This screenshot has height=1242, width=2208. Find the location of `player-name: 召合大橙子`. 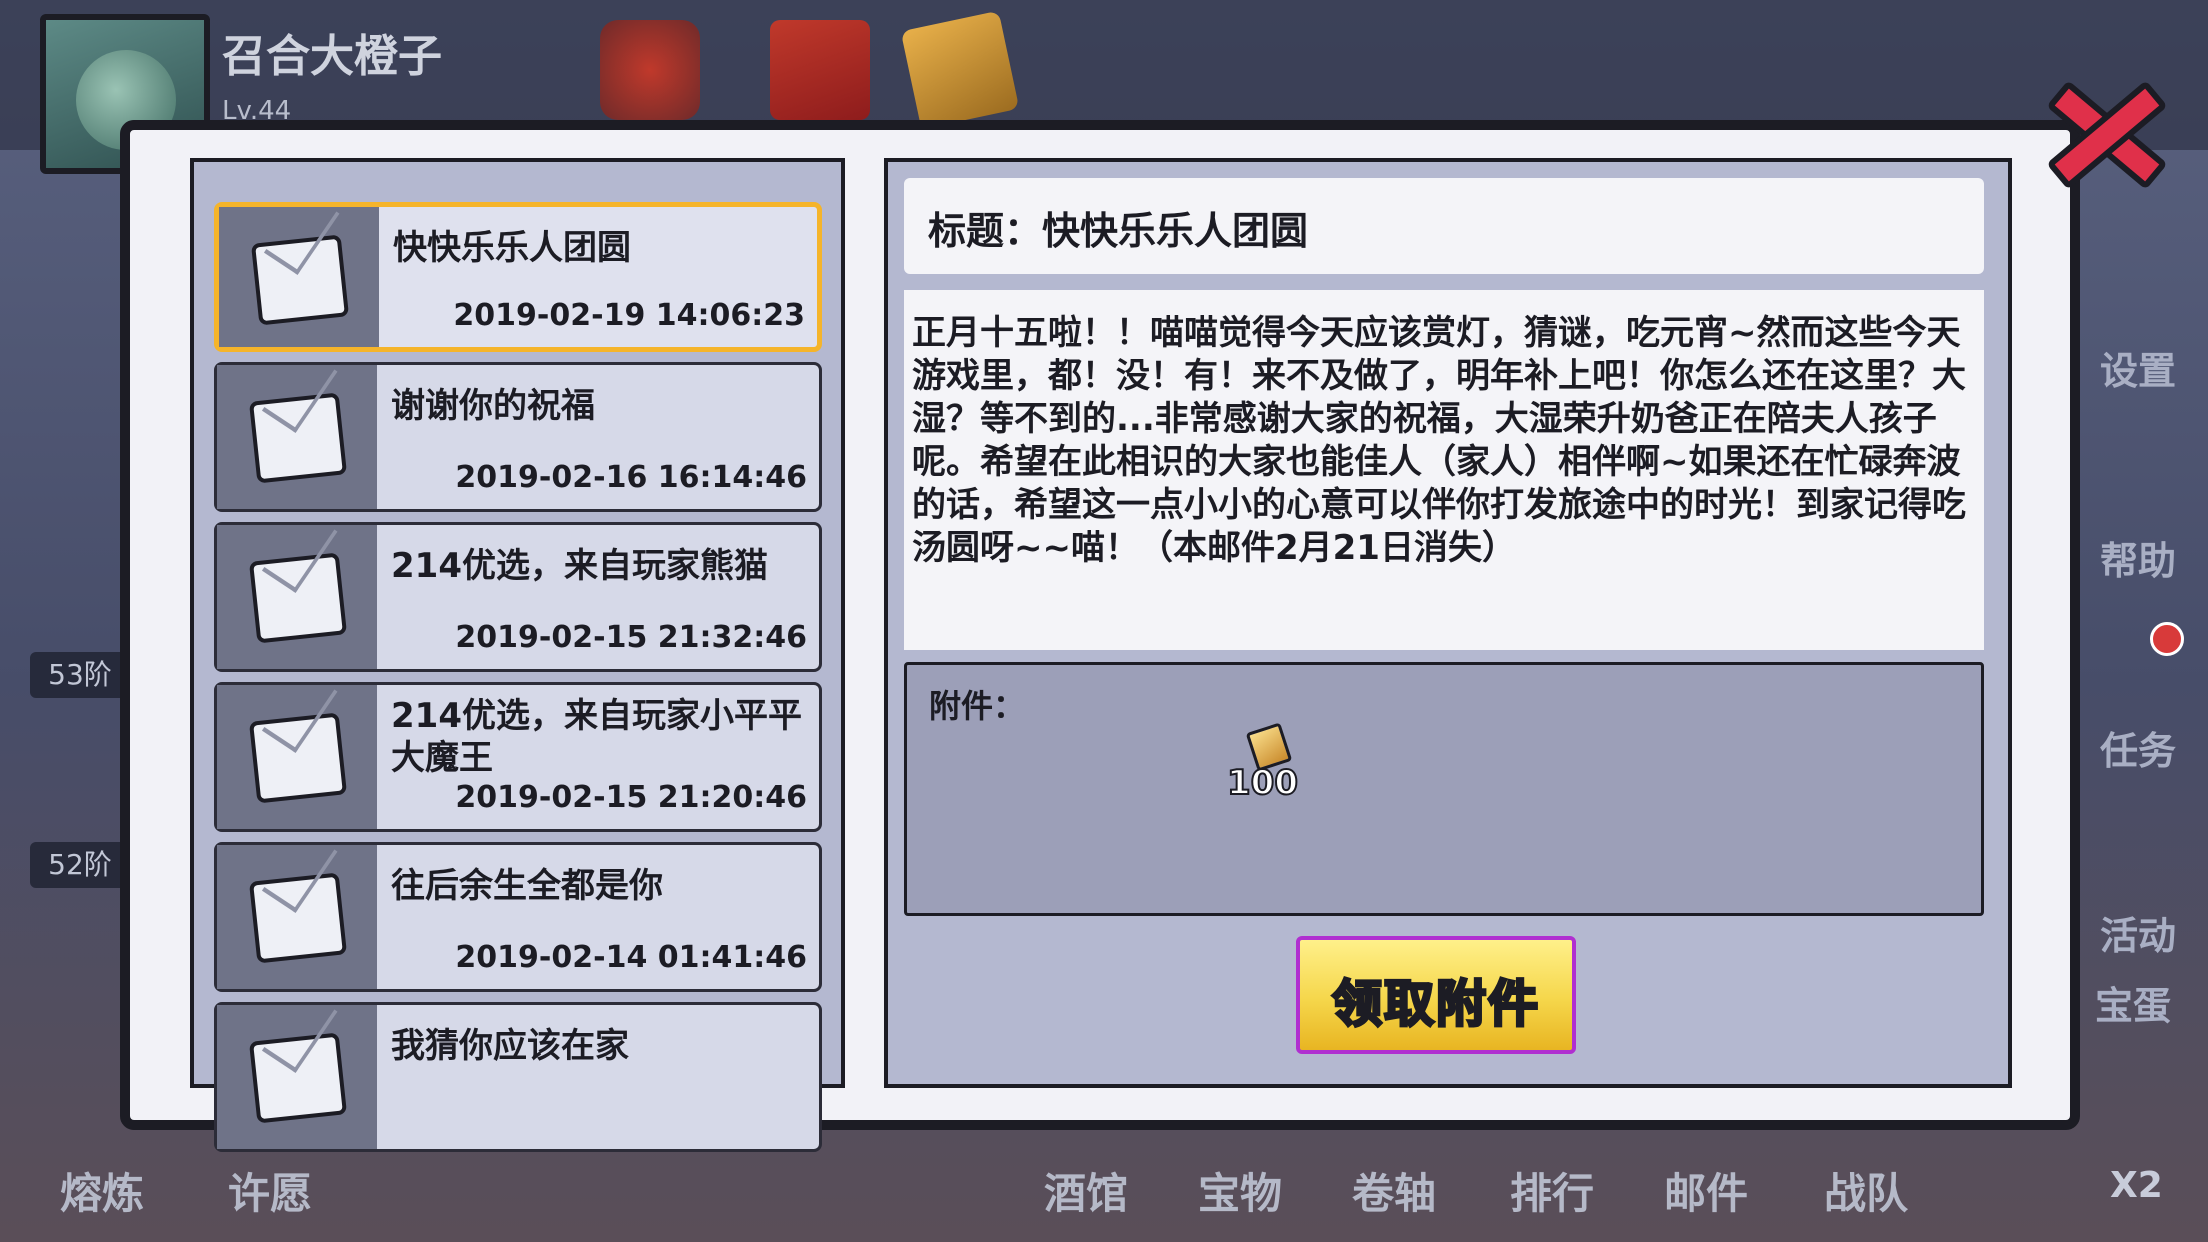

player-name: 召合大橙子 is located at coordinates (332, 56).